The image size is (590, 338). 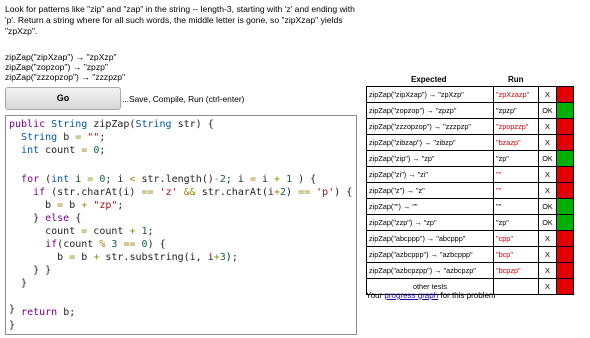 I want to click on expected-cell: zipZap("zibzap") → "zibzp", so click(x=430, y=142).